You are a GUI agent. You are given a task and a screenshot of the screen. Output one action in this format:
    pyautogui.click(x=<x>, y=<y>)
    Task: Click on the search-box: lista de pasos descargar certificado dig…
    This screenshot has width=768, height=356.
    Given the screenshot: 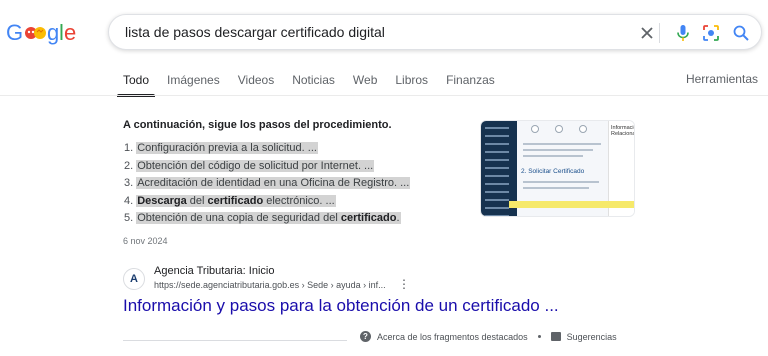 What is the action you would take?
    pyautogui.click(x=435, y=32)
    